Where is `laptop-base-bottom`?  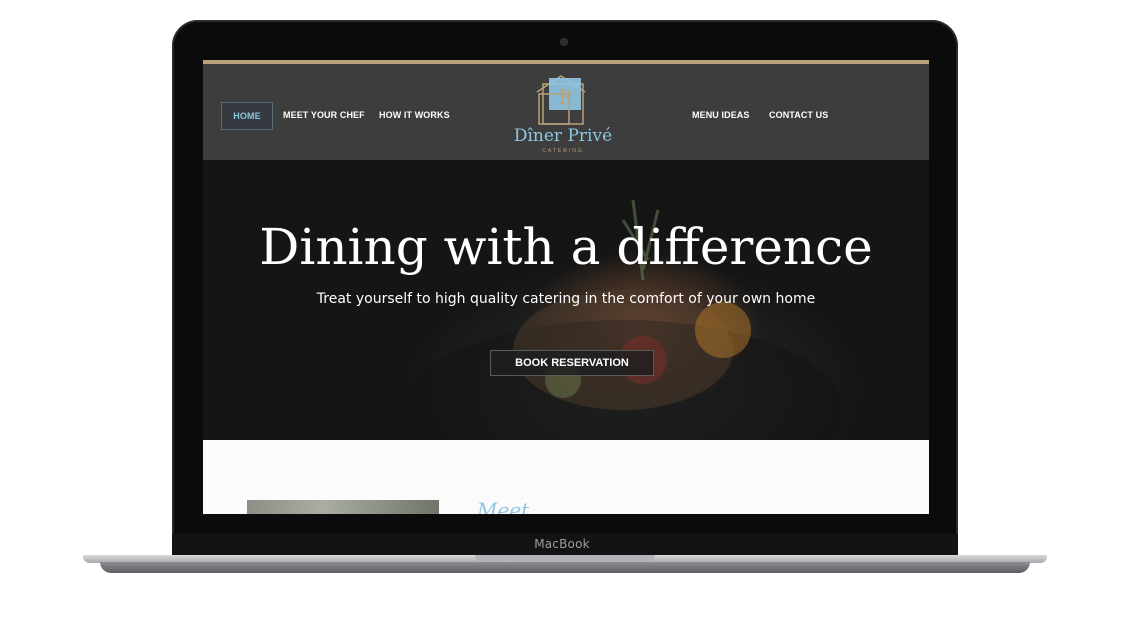 laptop-base-bottom is located at coordinates (565, 567).